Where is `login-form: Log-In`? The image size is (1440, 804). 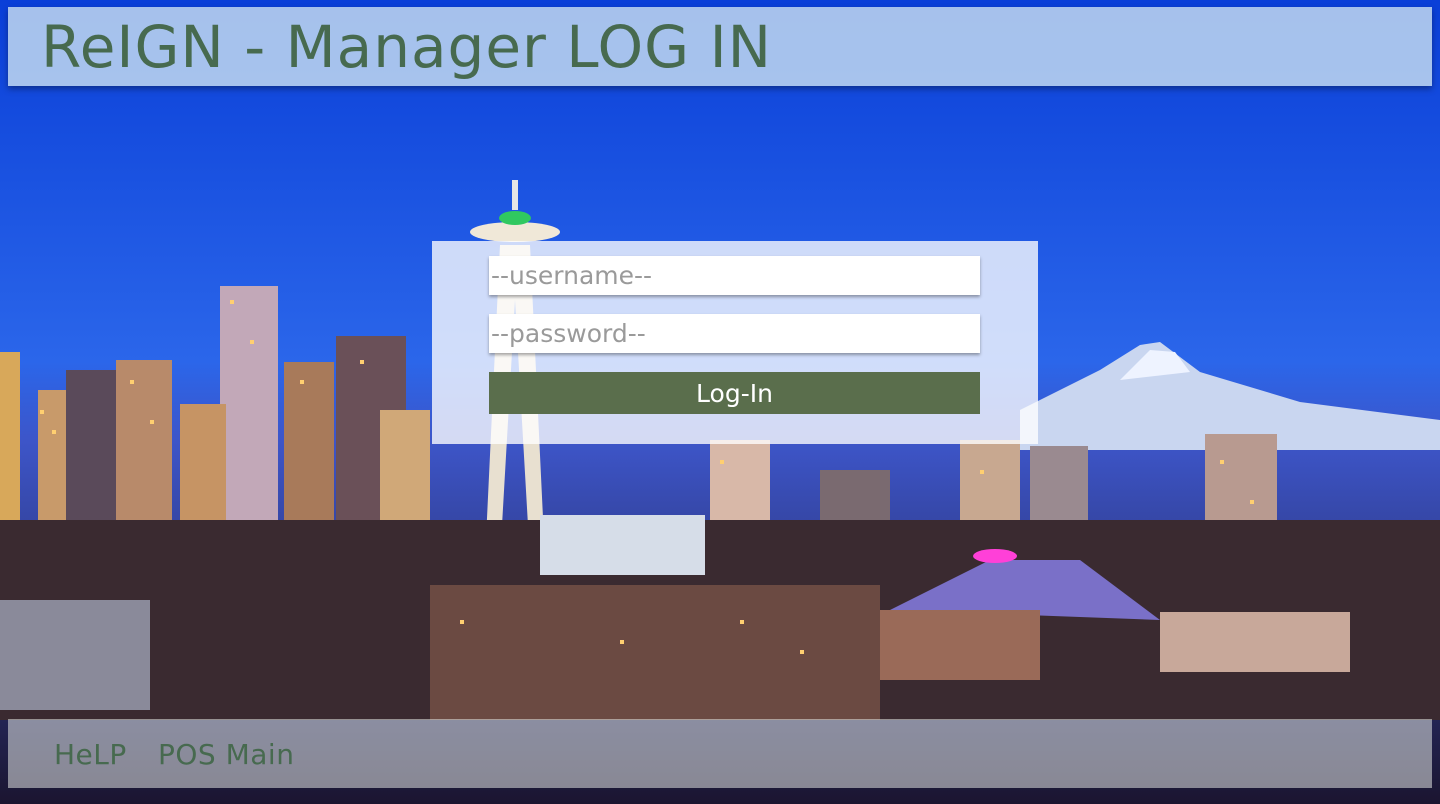
login-form: Log-In is located at coordinates (735, 342).